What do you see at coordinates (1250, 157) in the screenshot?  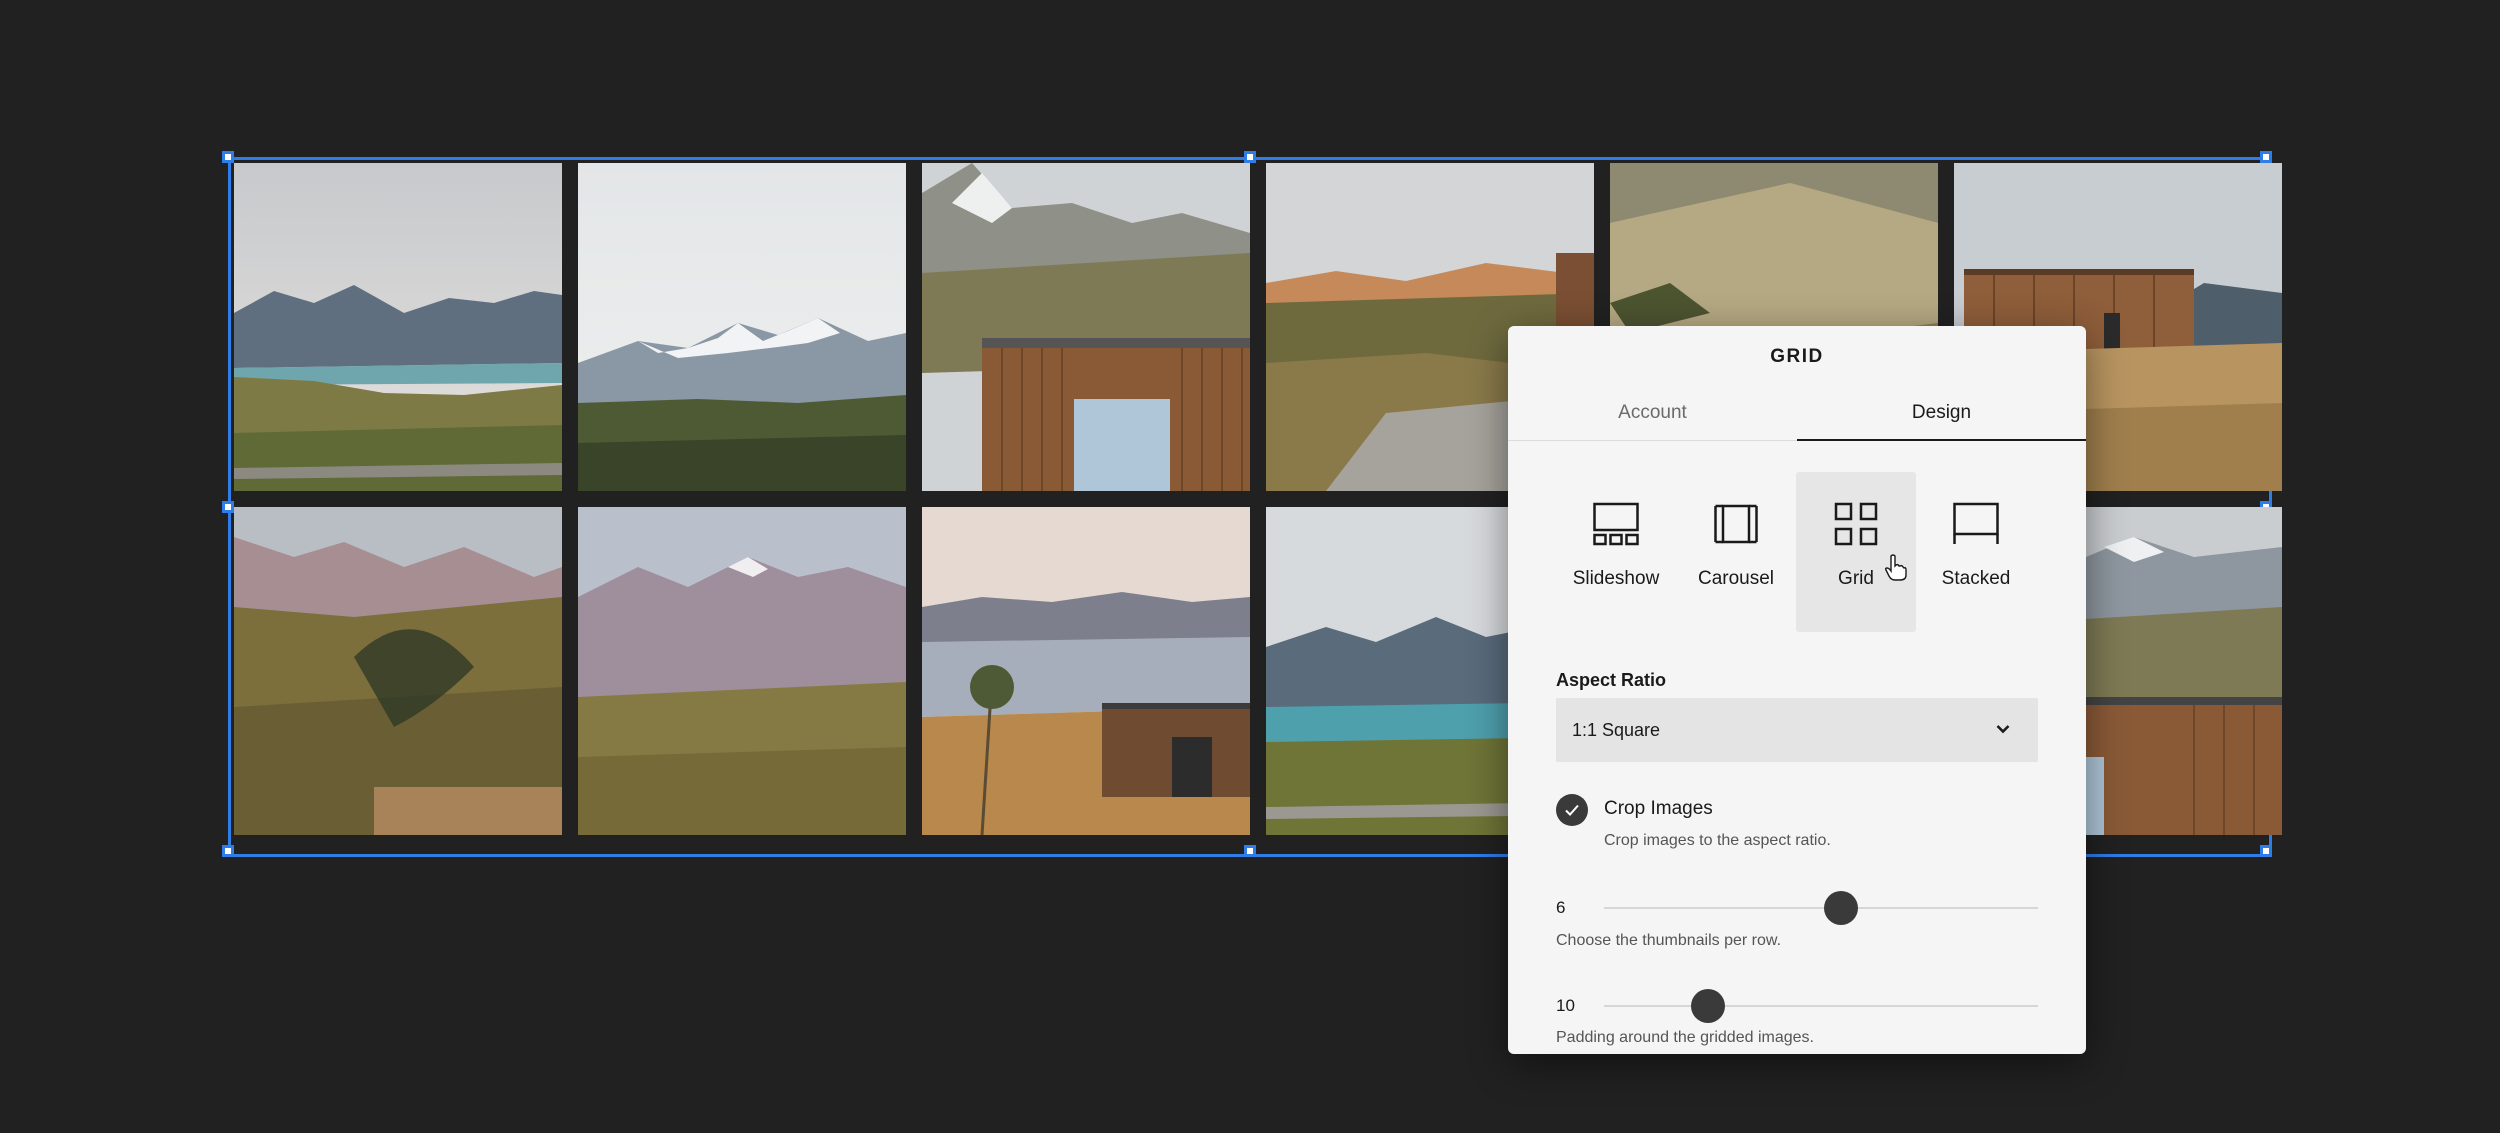 I see `resize-handle-top-center` at bounding box center [1250, 157].